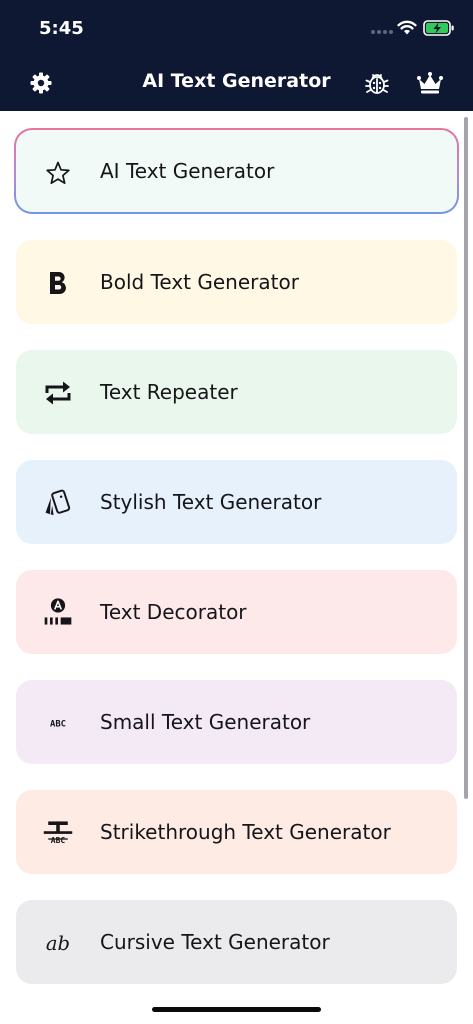  I want to click on tool-card-cursive-text-generator: ab Cursive Text Generator, so click(236, 942).